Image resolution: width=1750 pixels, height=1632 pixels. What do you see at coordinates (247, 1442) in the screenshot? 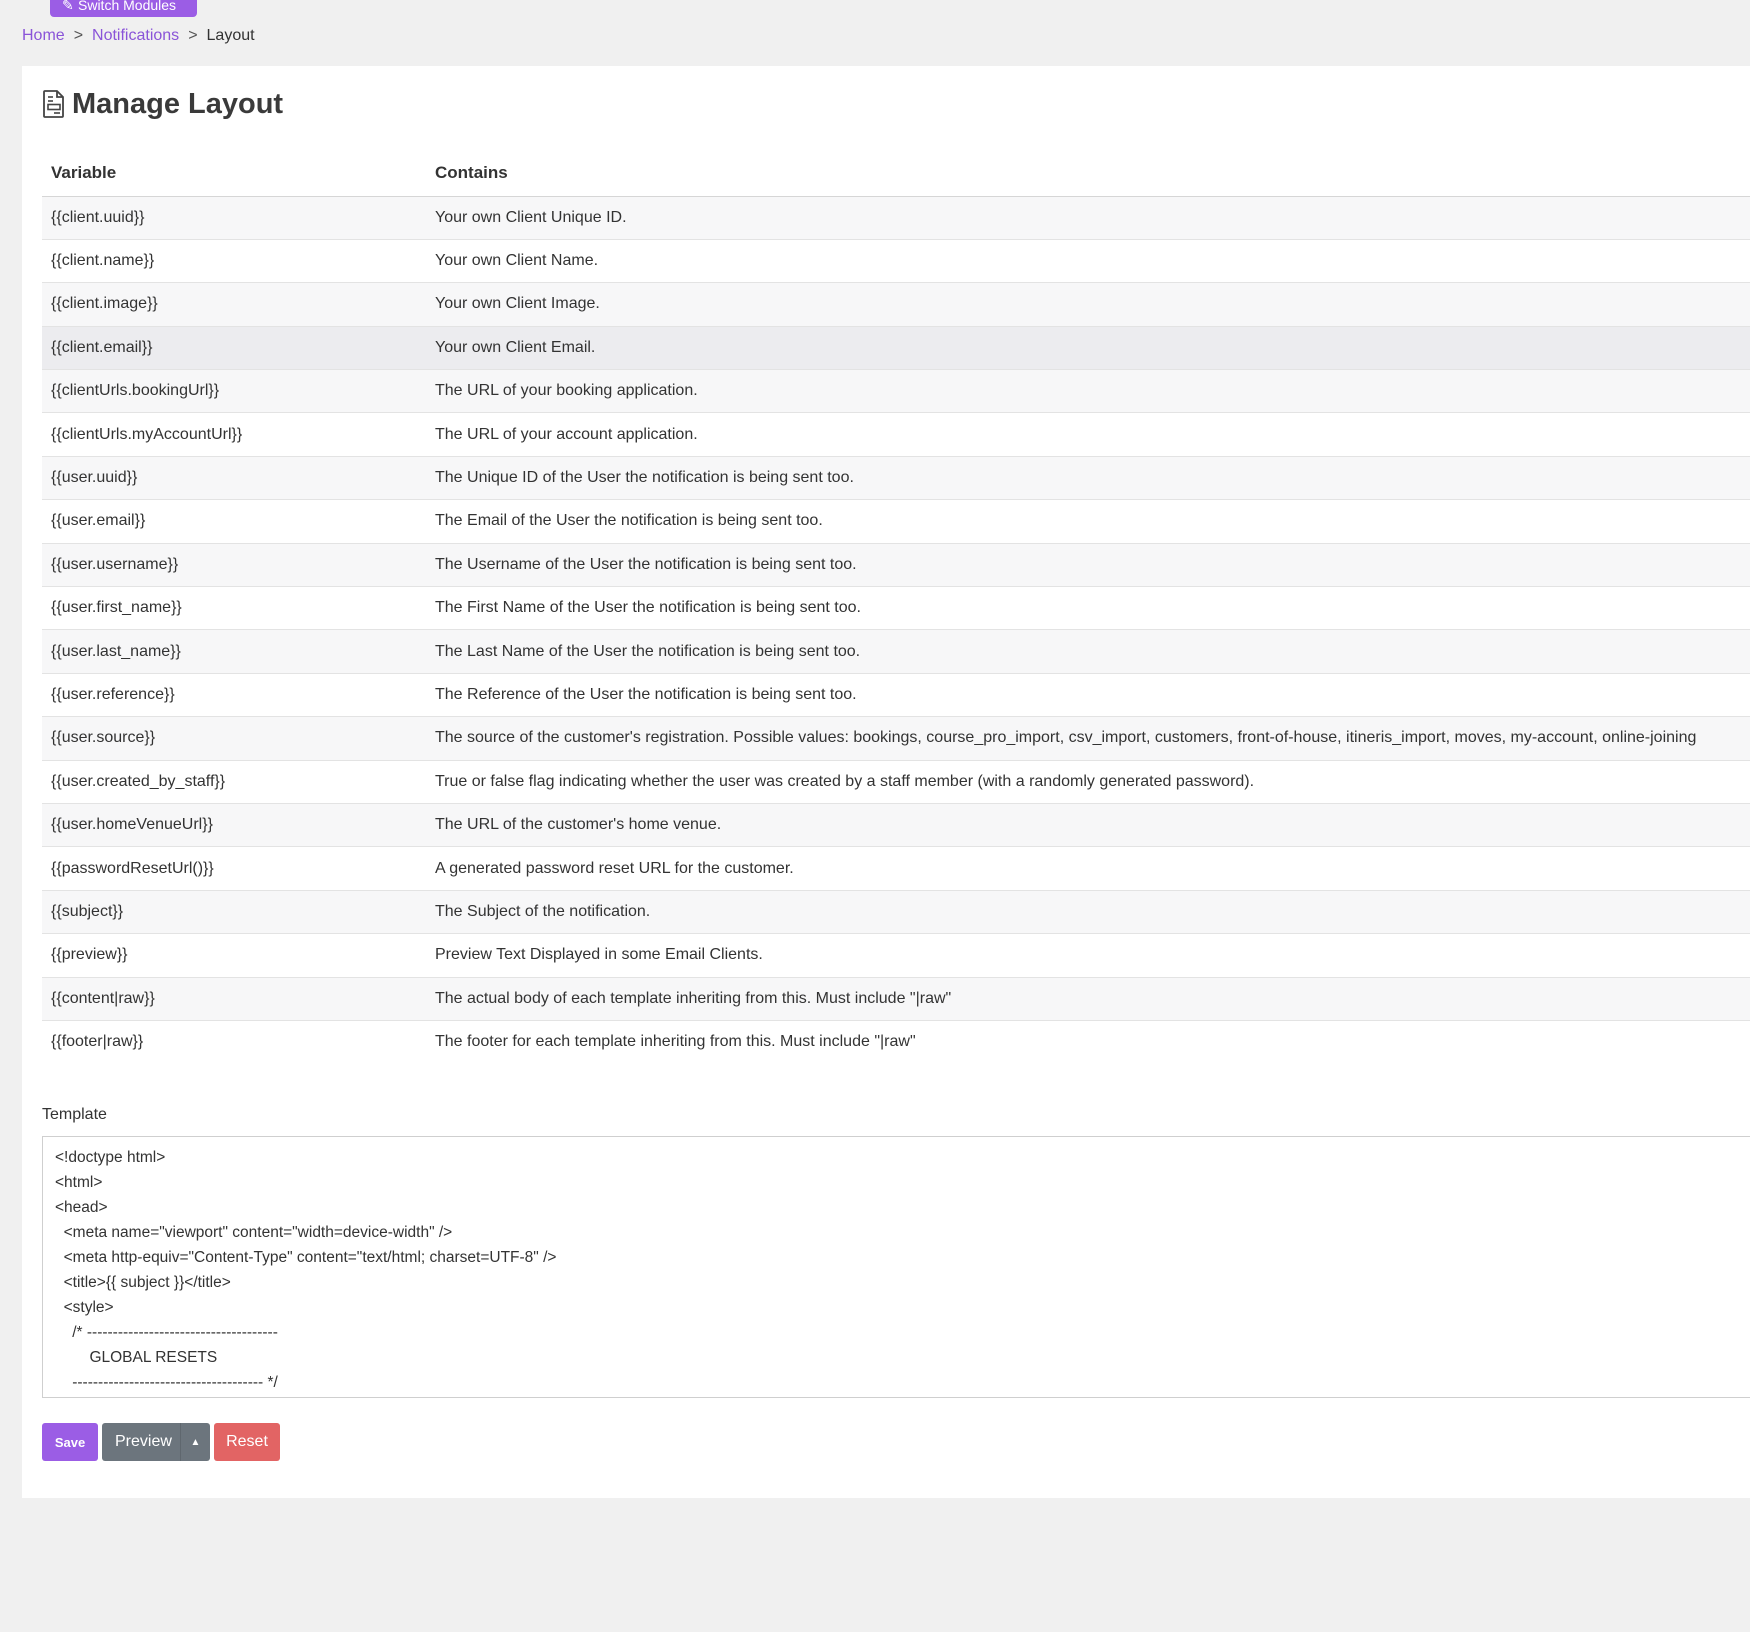
I see `reset-button: Reset` at bounding box center [247, 1442].